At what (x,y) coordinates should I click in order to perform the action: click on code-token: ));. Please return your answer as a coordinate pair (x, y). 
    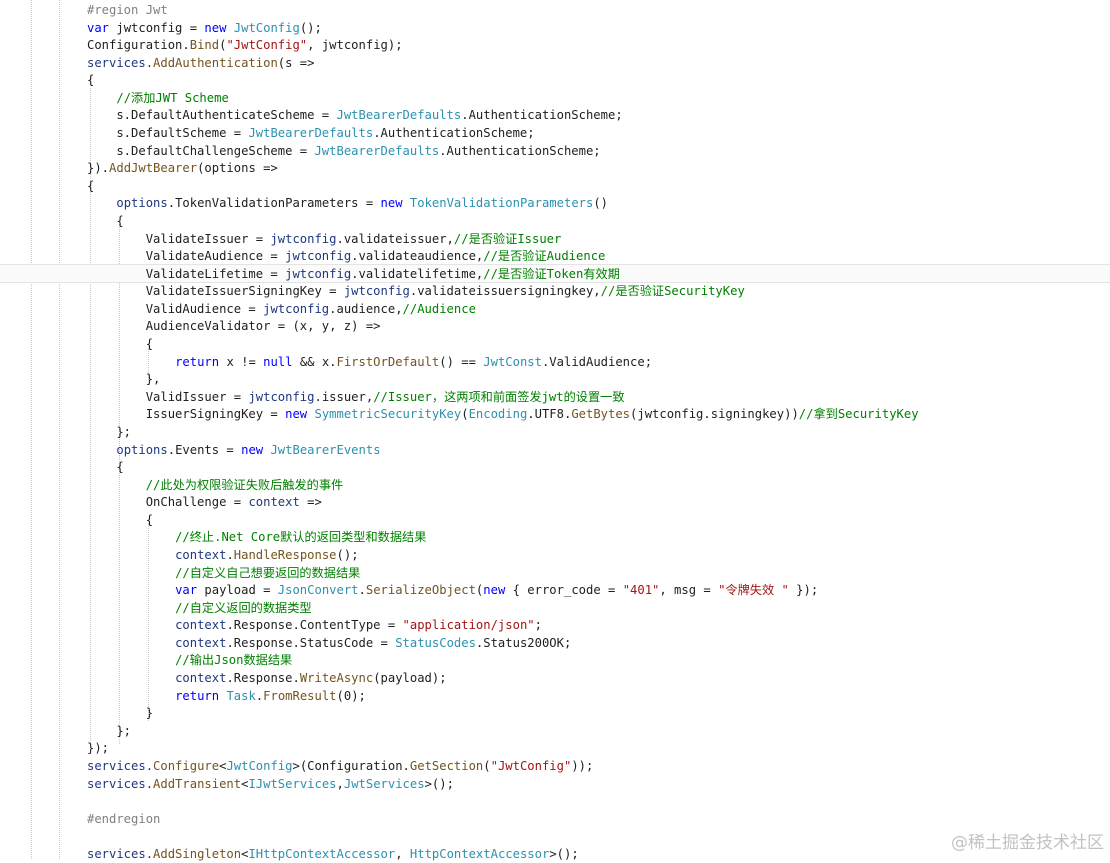
    Looking at the image, I should click on (582, 765).